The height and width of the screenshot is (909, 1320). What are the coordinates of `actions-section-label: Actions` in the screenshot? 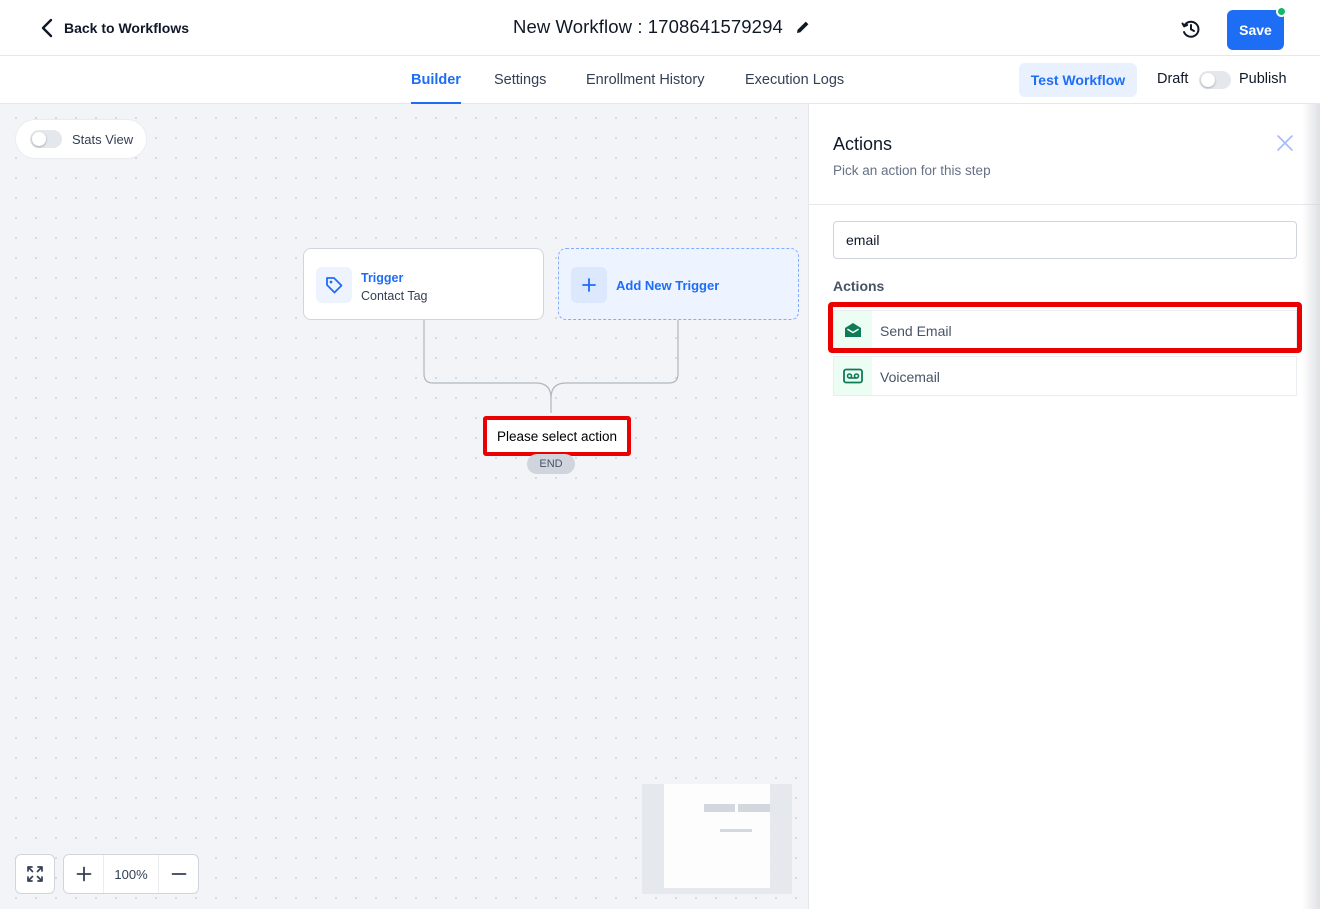 It's located at (859, 286).